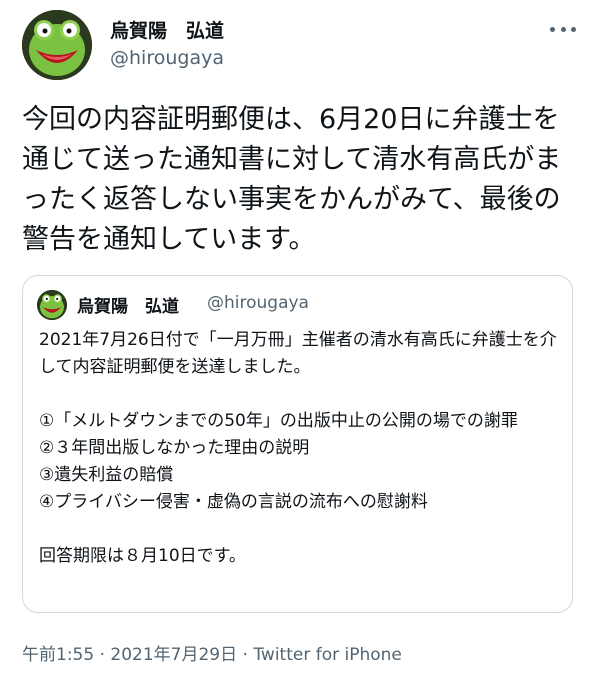 This screenshot has height=680, width=598. Describe the element at coordinates (258, 303) in the screenshot. I see `quoted-author-handle: @hirougaya` at that location.